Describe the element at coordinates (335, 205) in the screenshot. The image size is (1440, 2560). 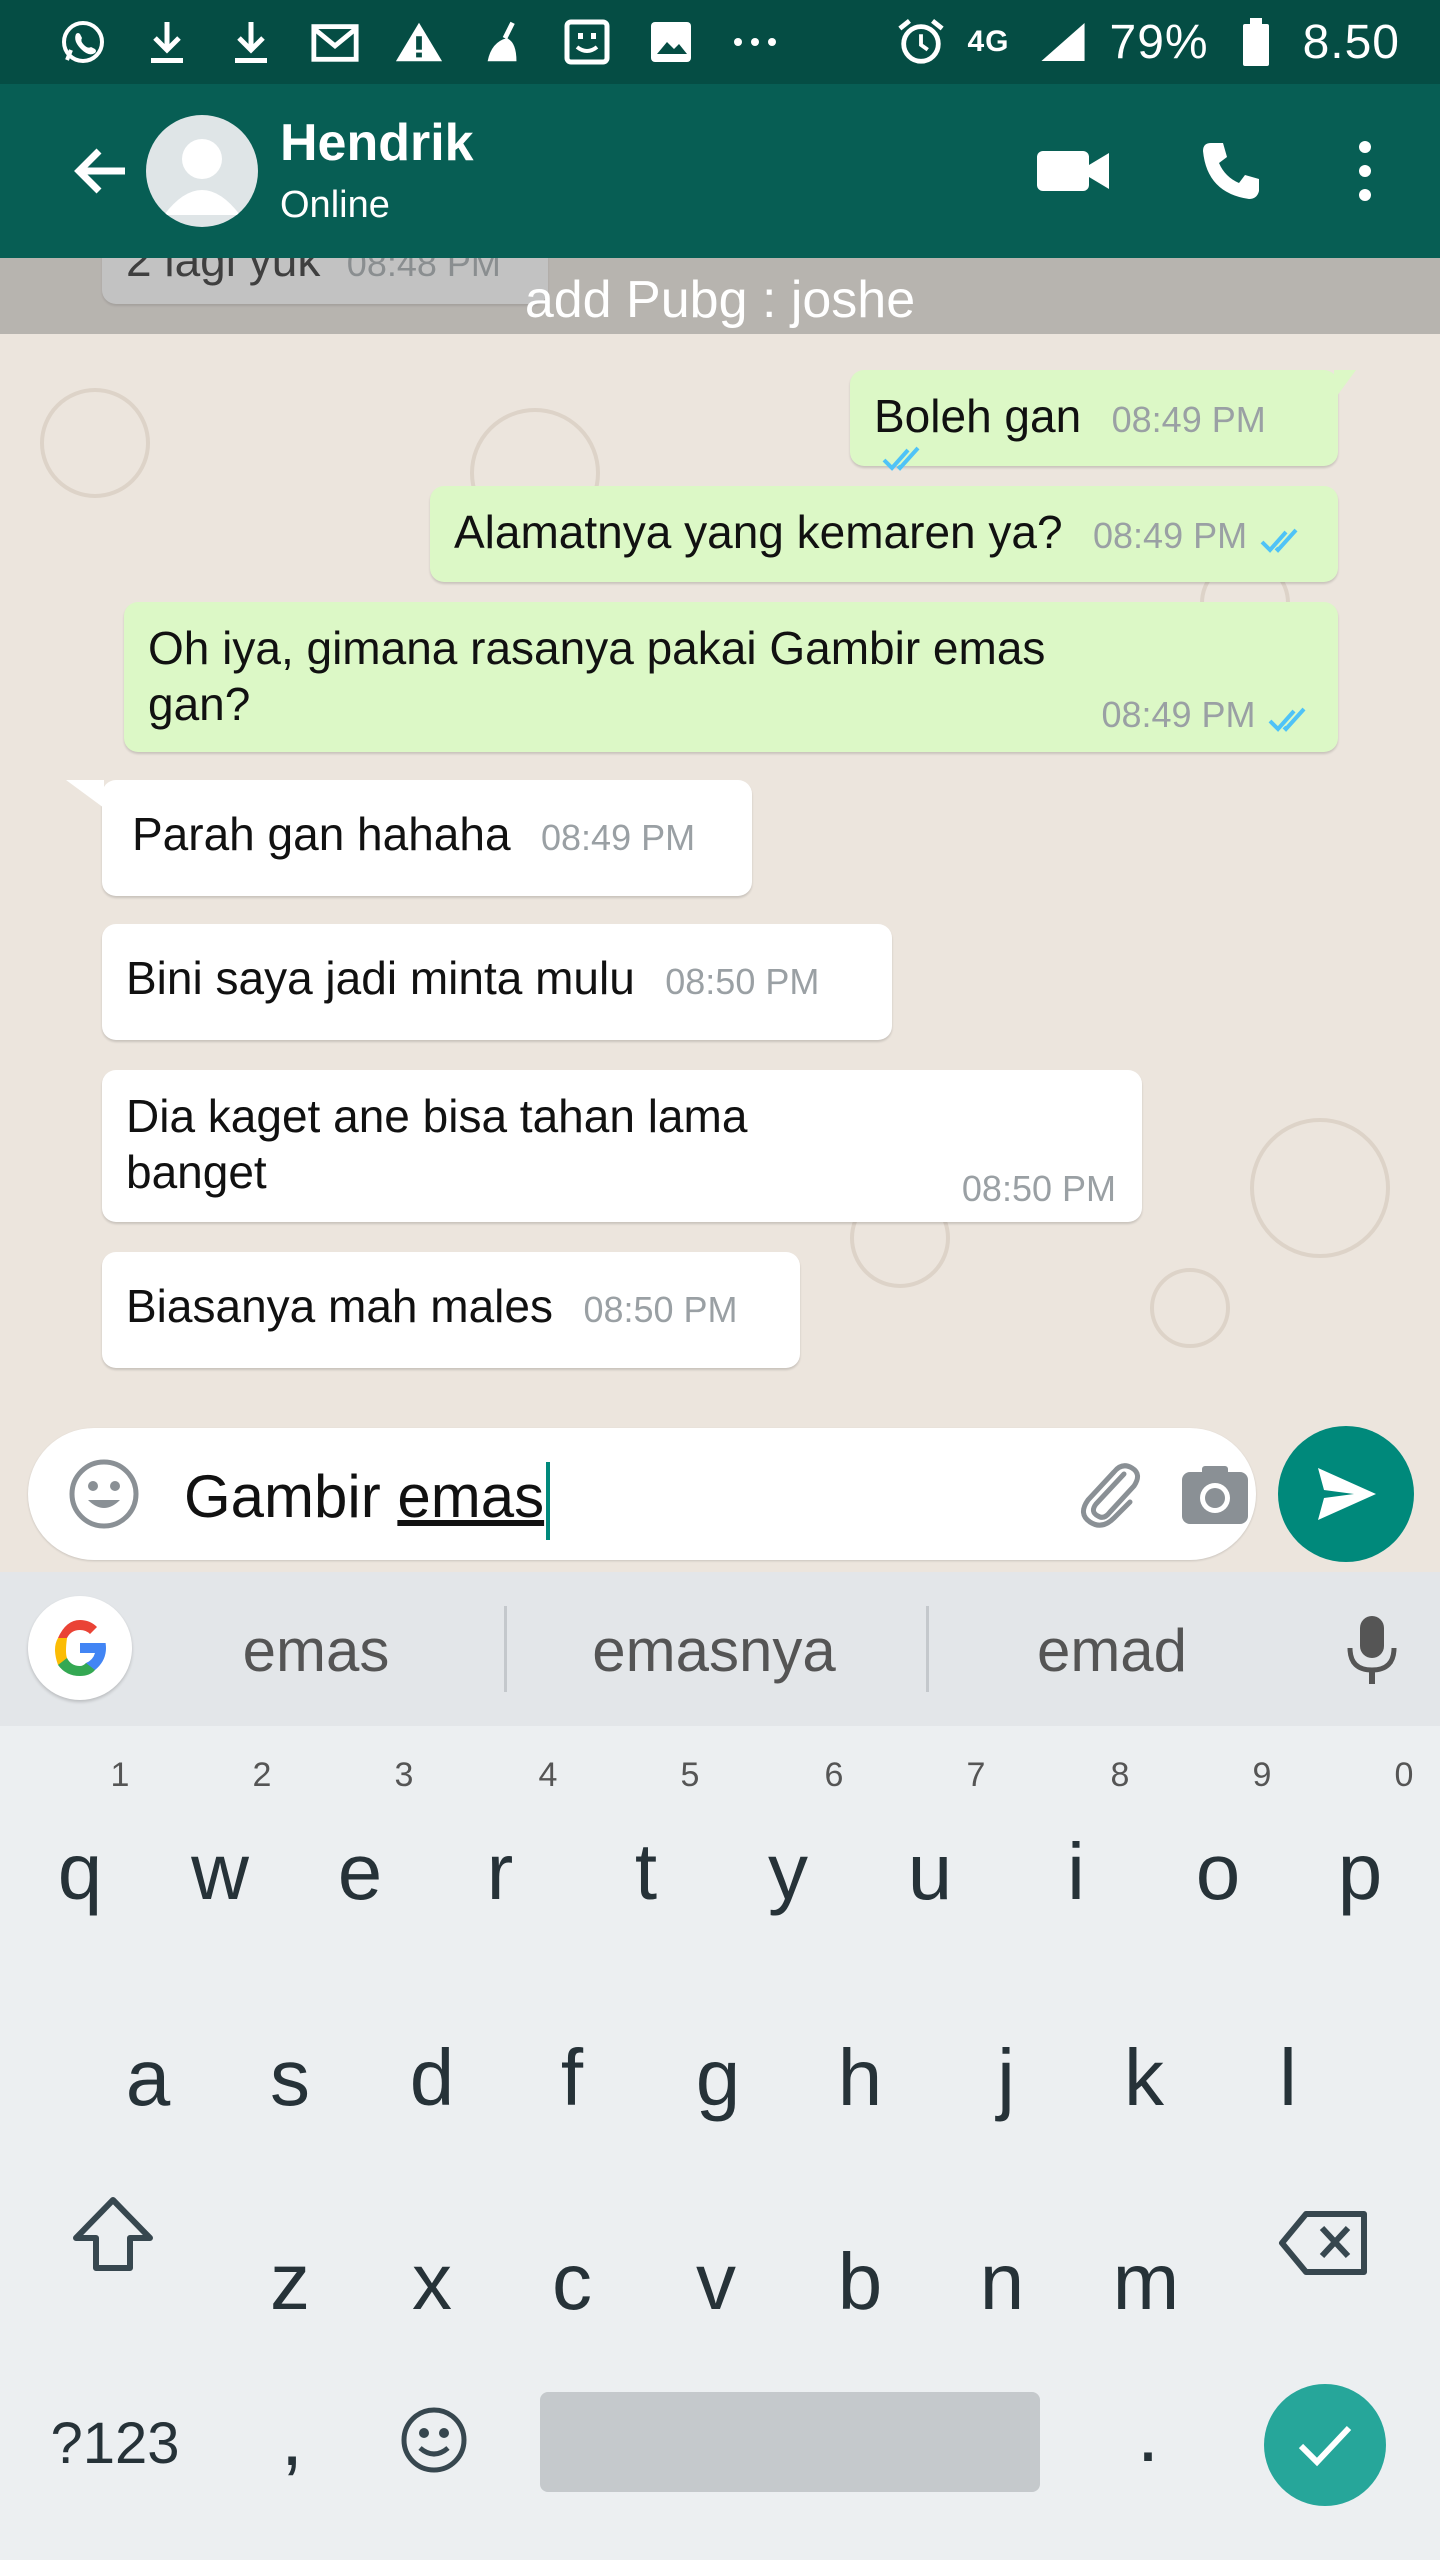
I see `contact-status: Online` at that location.